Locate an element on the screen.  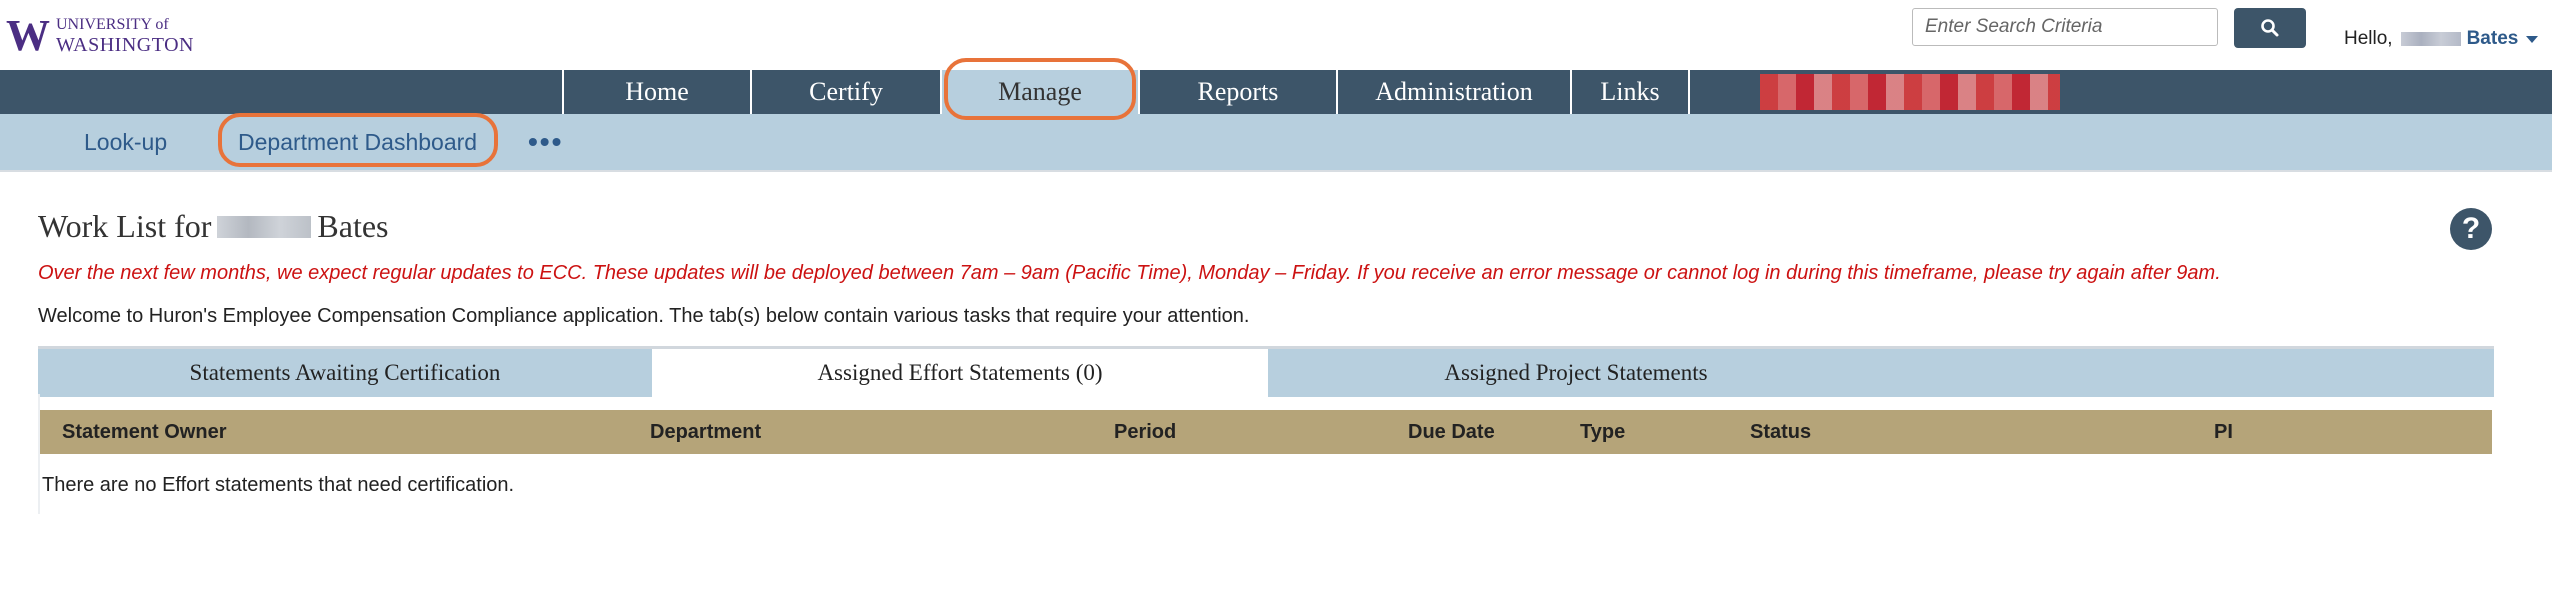
user-menu: Hello, Bates is located at coordinates (2441, 39).